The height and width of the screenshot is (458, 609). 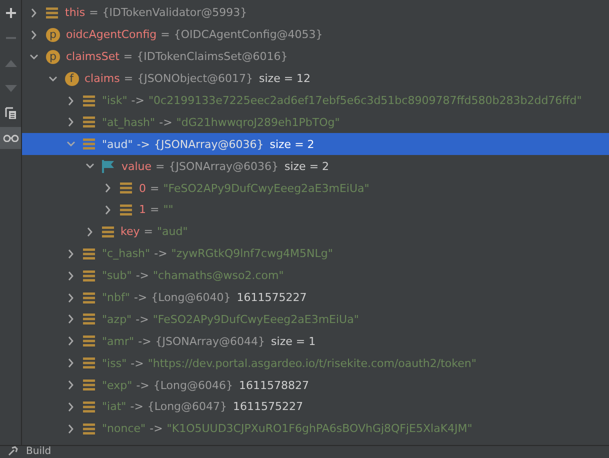 What do you see at coordinates (266, 188) in the screenshot?
I see `value-text: "FeSO2APy9DufCwyEeeg2aE3mEiUa"` at bounding box center [266, 188].